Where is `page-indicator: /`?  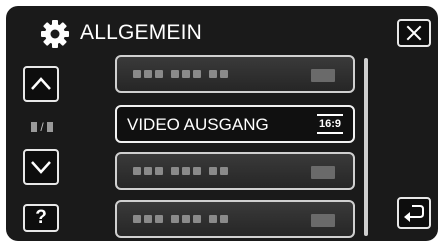 page-indicator: / is located at coordinates (42, 127).